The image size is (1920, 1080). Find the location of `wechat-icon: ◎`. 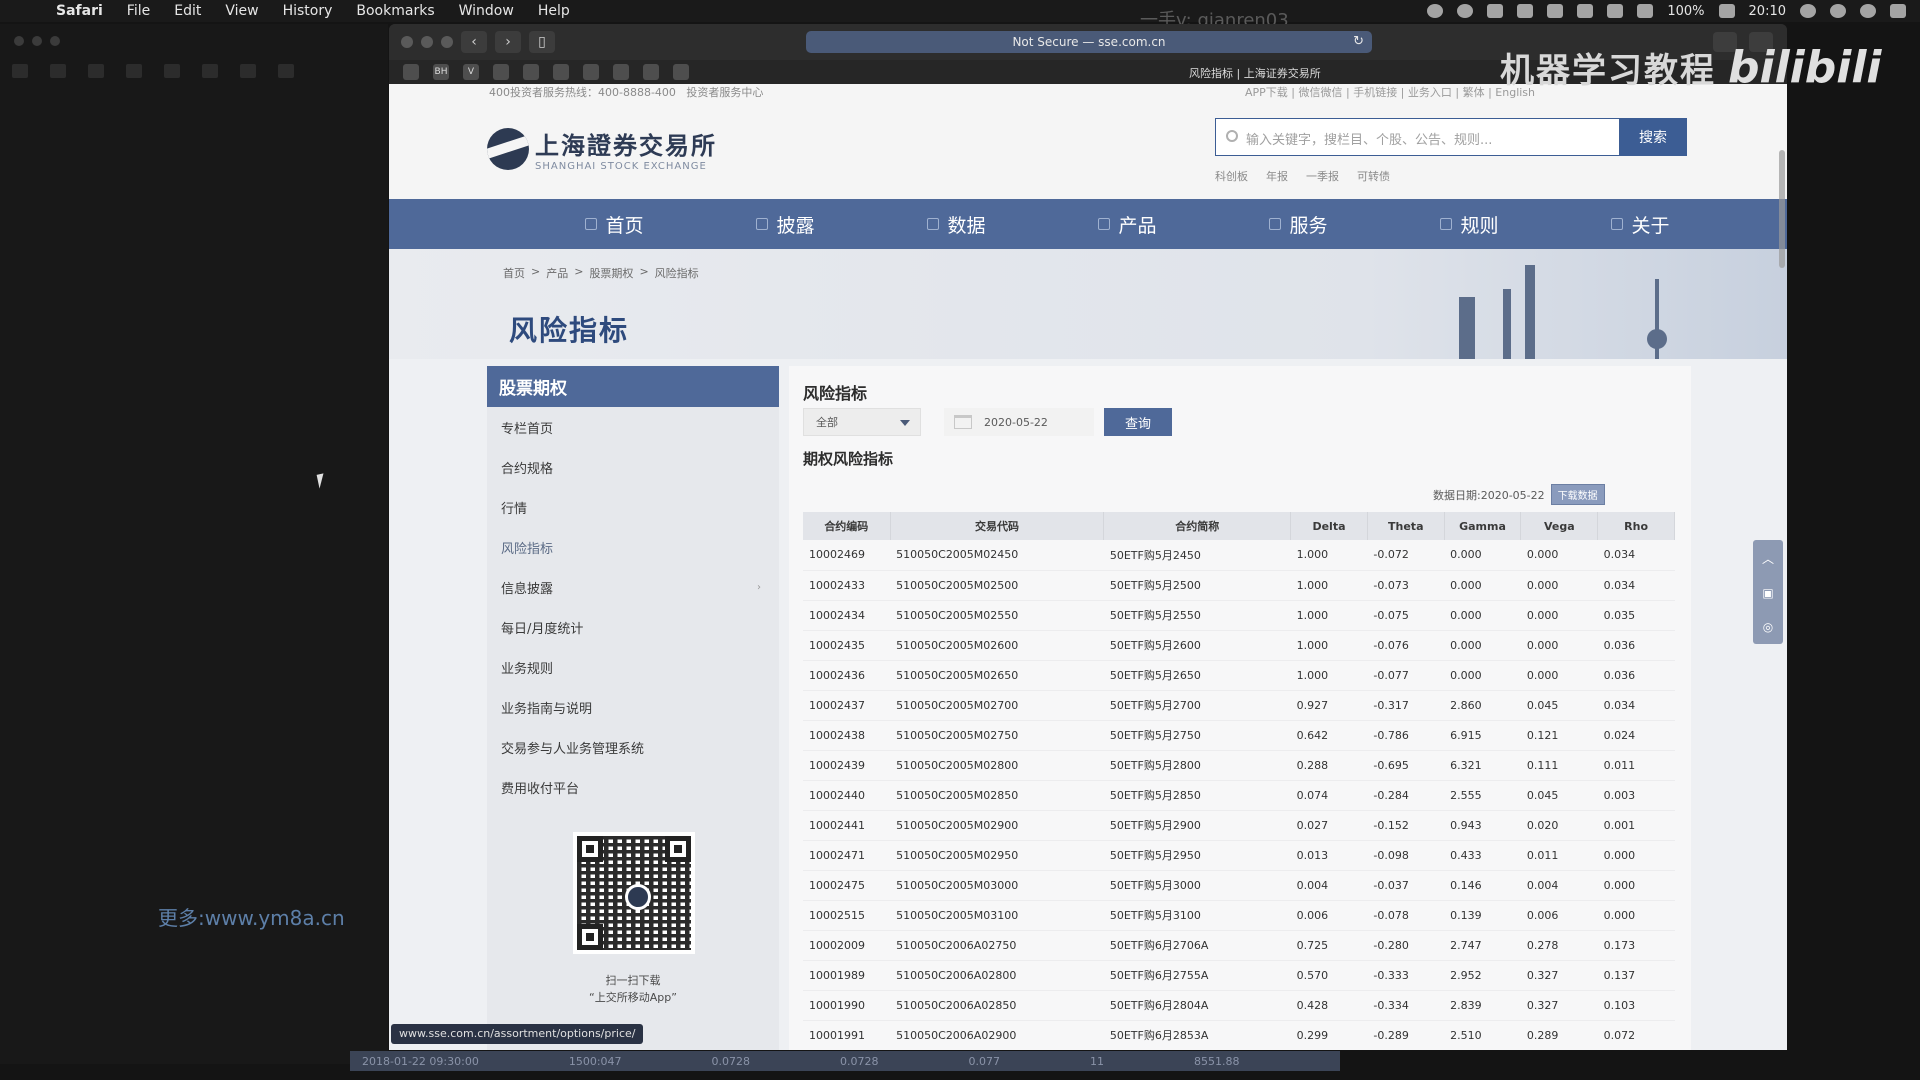

wechat-icon: ◎ is located at coordinates (1768, 627).